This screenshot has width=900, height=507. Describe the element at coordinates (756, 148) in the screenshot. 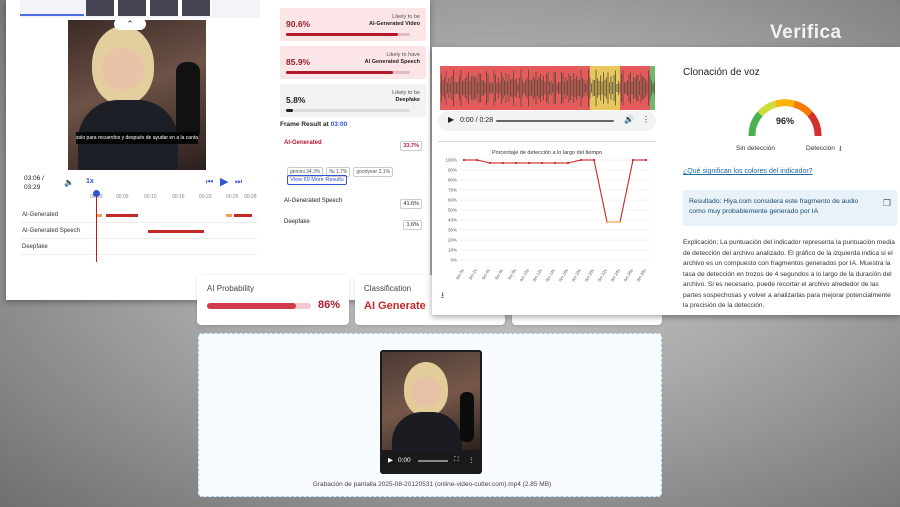

I see `gauge-left-label: Sin detección` at that location.